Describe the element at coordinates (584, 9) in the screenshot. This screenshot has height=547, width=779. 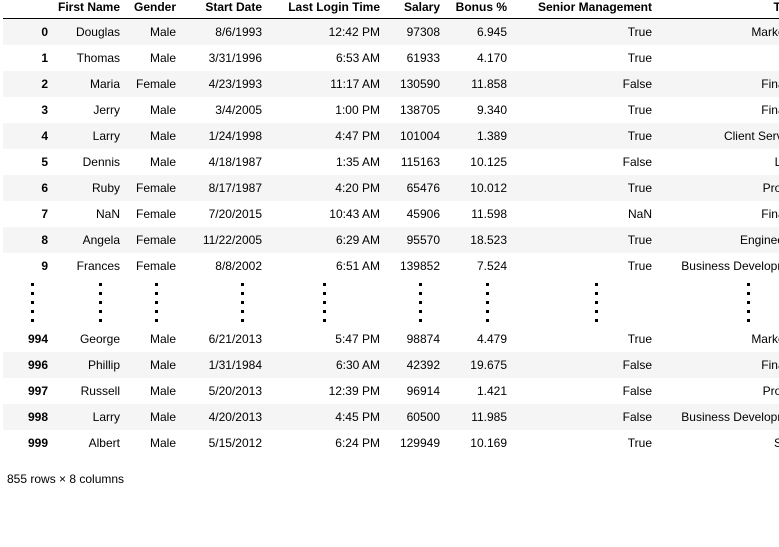
I see `column-header: Senior Management` at that location.